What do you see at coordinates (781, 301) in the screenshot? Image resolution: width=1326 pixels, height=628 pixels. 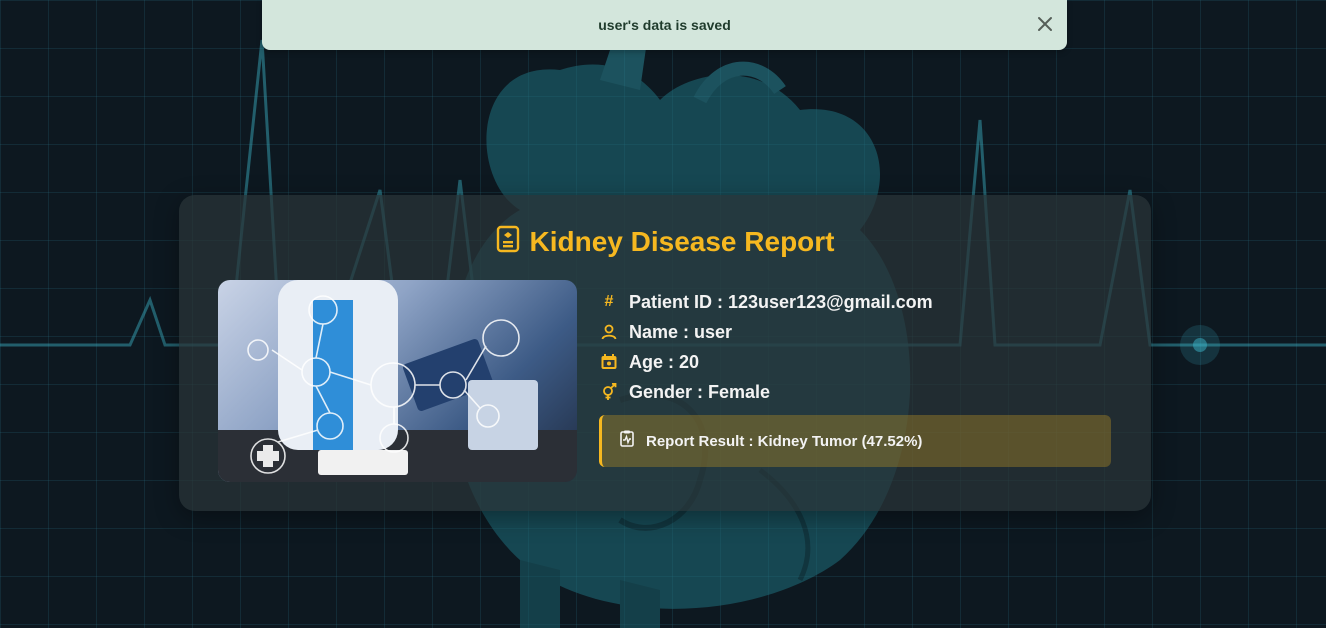 I see `patient-id: Patient ID : 123user123@gmail.com` at bounding box center [781, 301].